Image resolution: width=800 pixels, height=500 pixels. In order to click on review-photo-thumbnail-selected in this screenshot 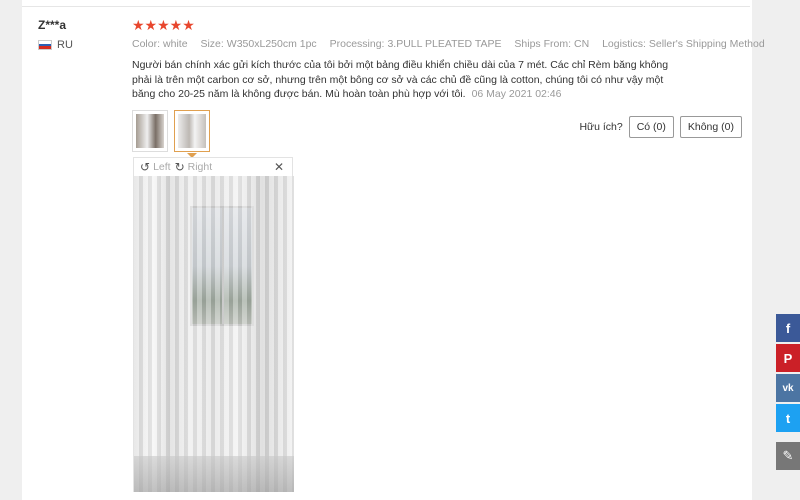, I will do `click(192, 131)`.